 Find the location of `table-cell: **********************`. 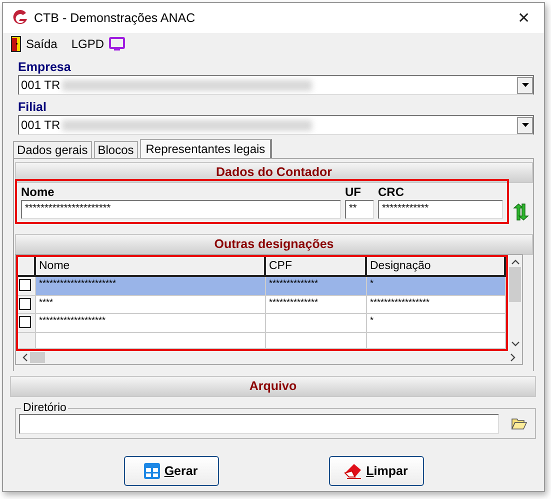

table-cell: ********************** is located at coordinates (77, 283).